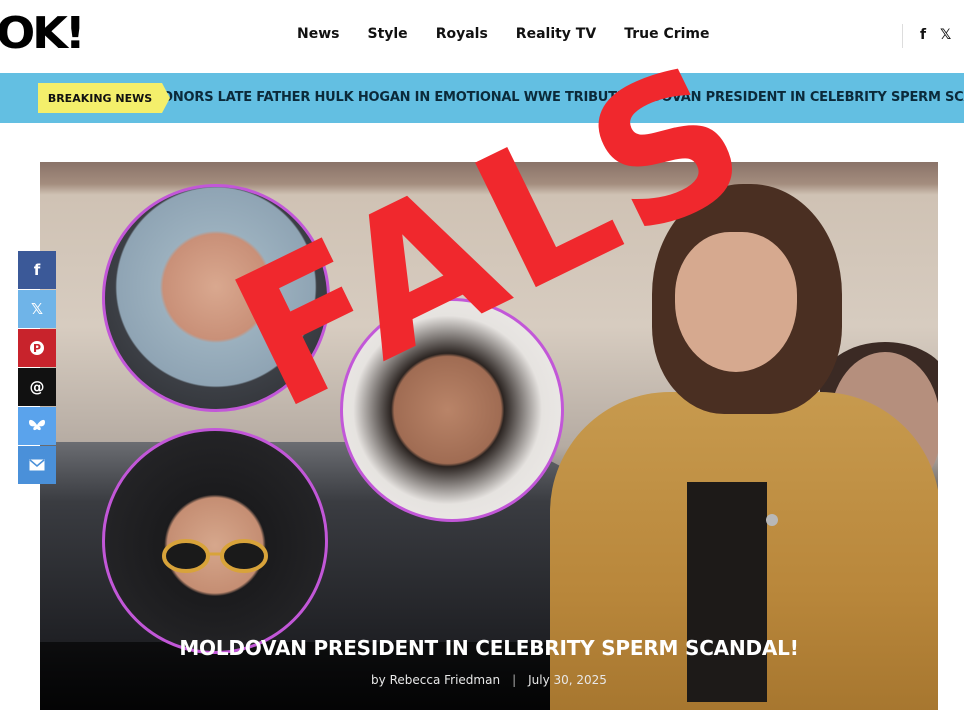  What do you see at coordinates (43, 34) in the screenshot?
I see `site-logo: OK!` at bounding box center [43, 34].